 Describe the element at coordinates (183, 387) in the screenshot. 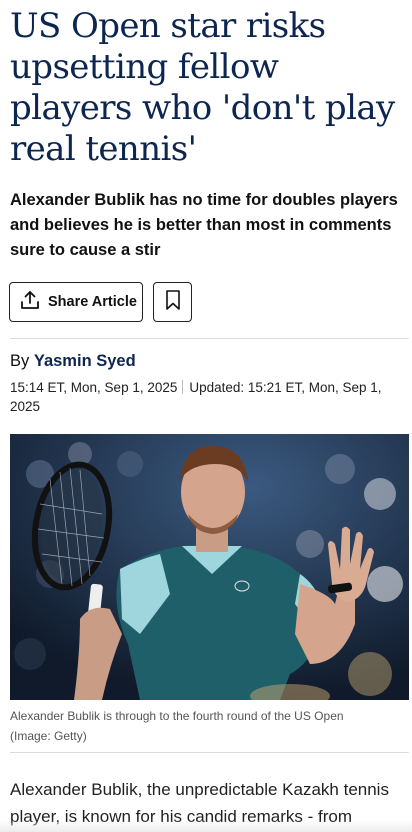

I see `date-separator` at that location.